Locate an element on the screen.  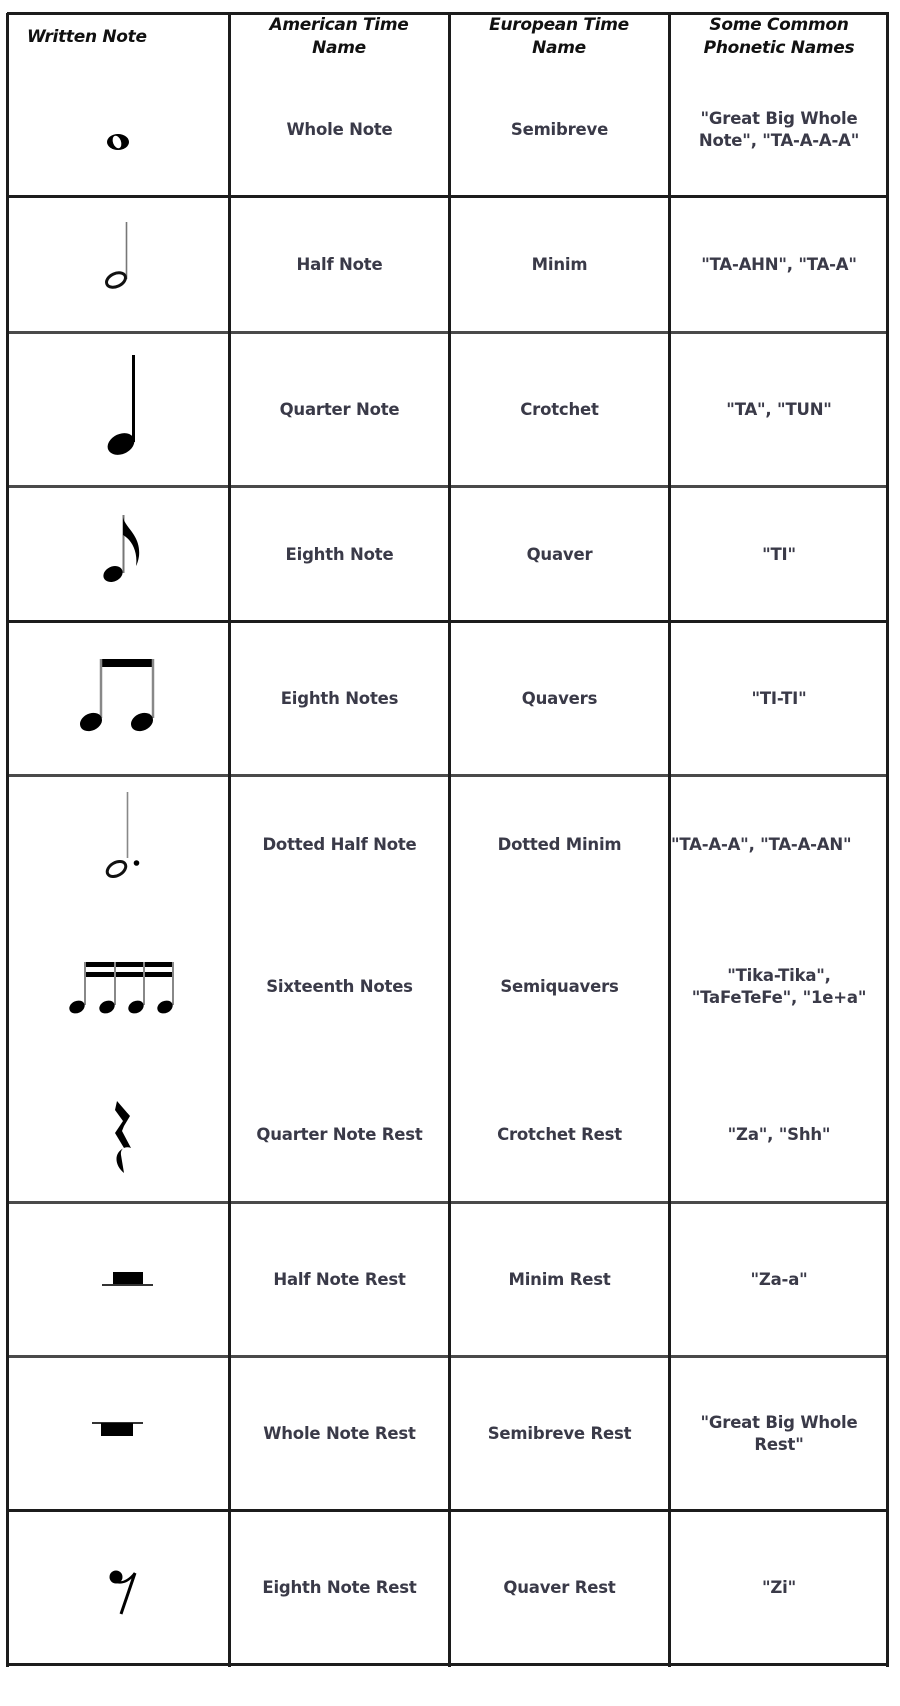
cell-european: Semibreve is located at coordinates (559, 129).